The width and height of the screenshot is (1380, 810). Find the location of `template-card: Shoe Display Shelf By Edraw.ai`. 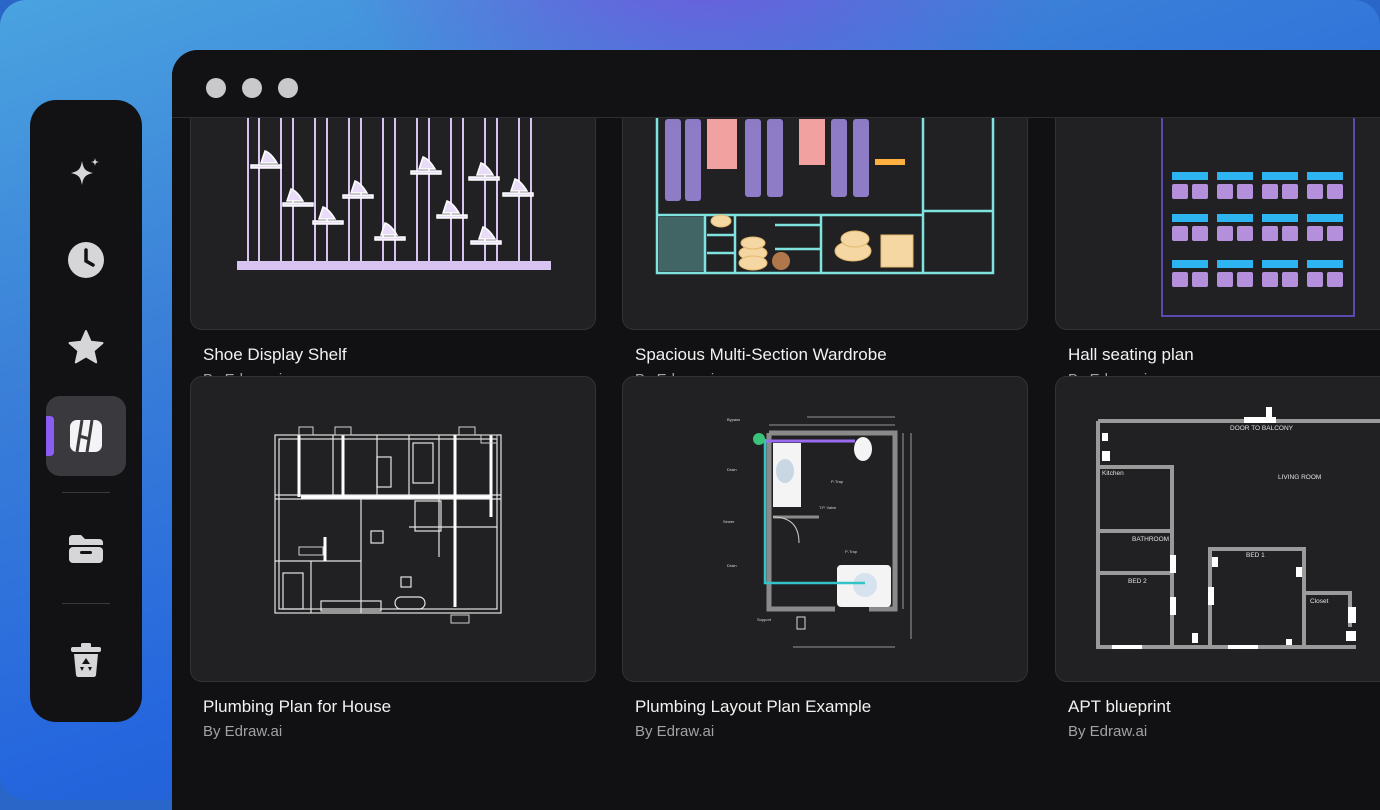

template-card: Shoe Display Shelf By Edraw.ai is located at coordinates (393, 253).